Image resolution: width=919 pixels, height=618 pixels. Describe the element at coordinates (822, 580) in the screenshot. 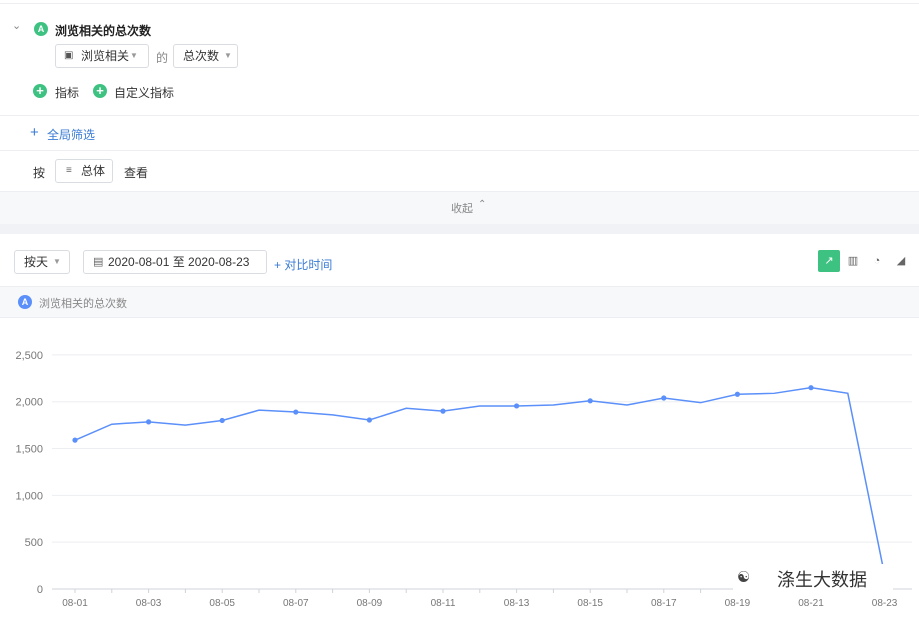

I see `watermark-text: 涤生大数据` at that location.